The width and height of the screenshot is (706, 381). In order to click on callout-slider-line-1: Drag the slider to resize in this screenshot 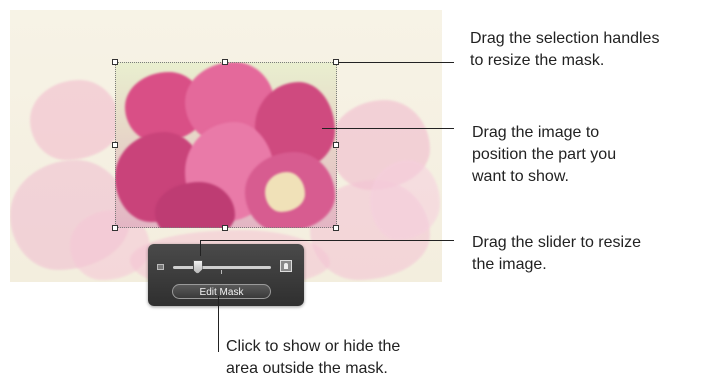, I will do `click(556, 242)`.